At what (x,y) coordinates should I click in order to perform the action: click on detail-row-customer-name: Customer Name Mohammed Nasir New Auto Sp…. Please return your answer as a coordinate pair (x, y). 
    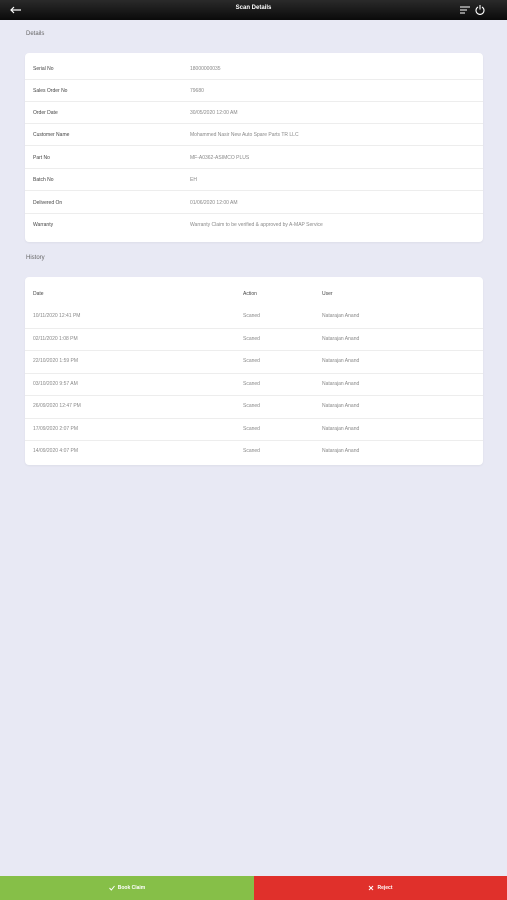
    Looking at the image, I should click on (254, 135).